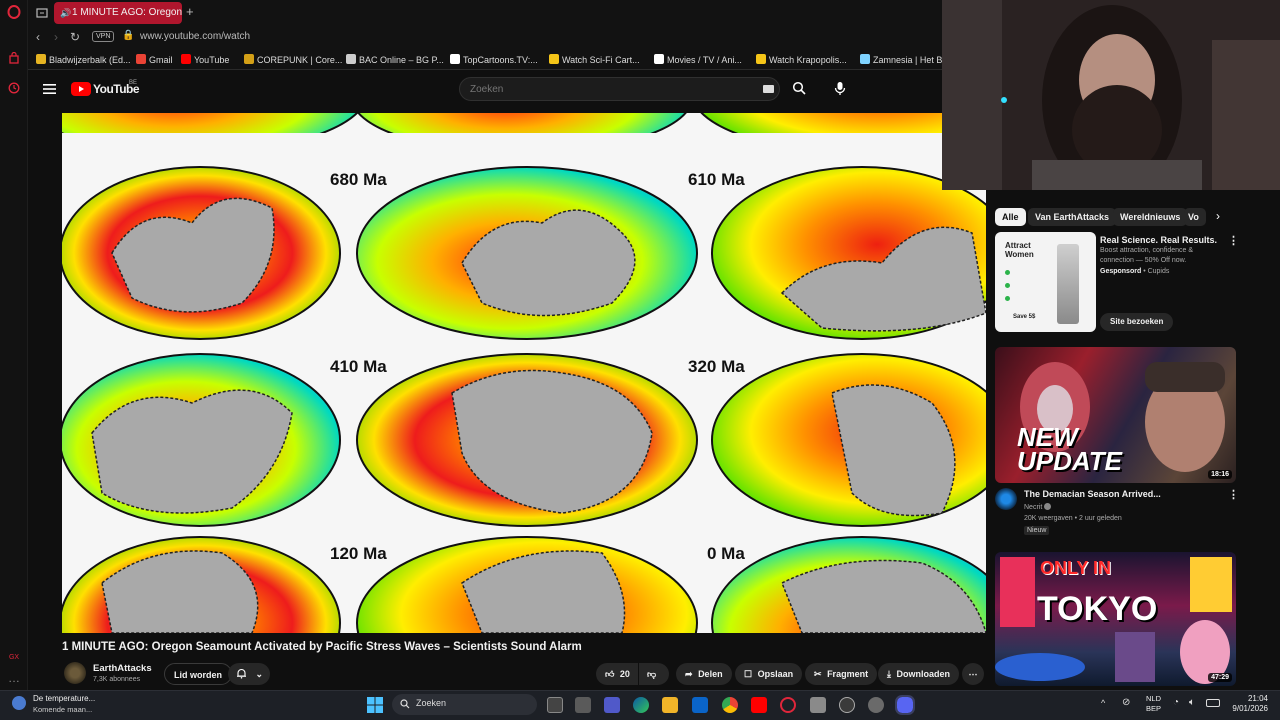  Describe the element at coordinates (1220, 474) in the screenshot. I see `duration-badge: 18:16` at that location.